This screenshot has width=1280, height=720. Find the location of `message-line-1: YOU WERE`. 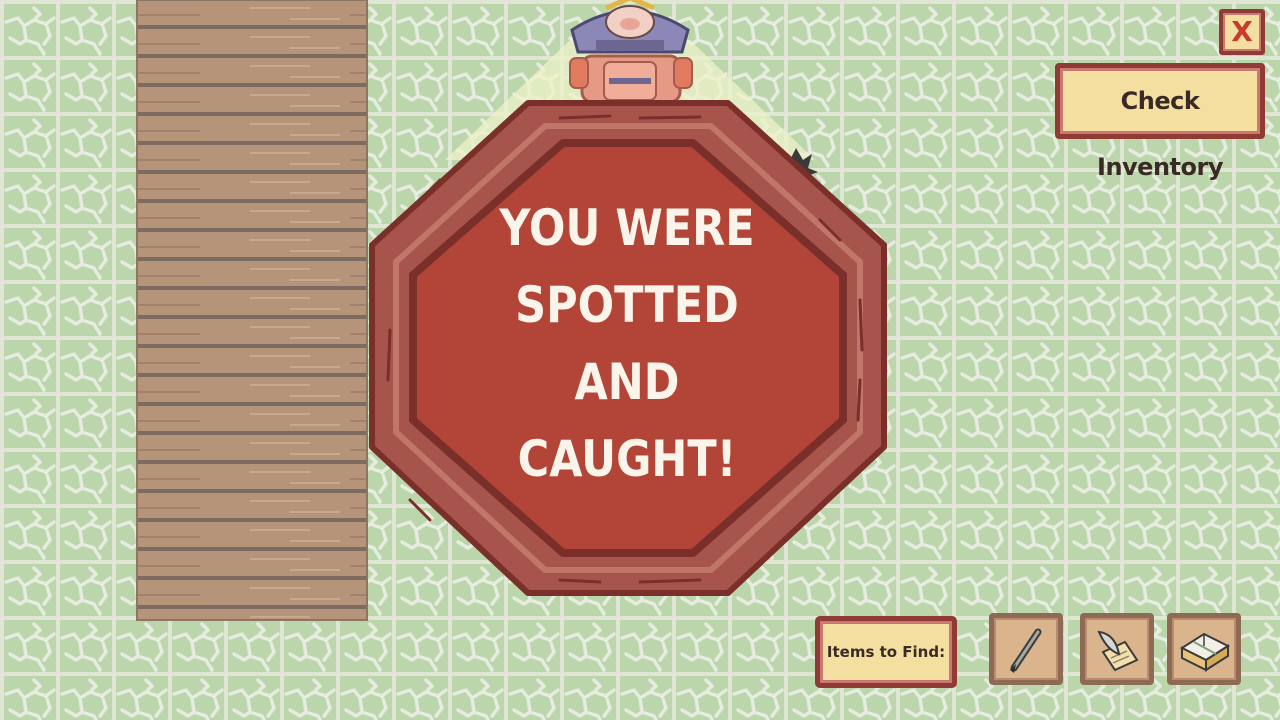

message-line-1: YOU WERE is located at coordinates (627, 228).